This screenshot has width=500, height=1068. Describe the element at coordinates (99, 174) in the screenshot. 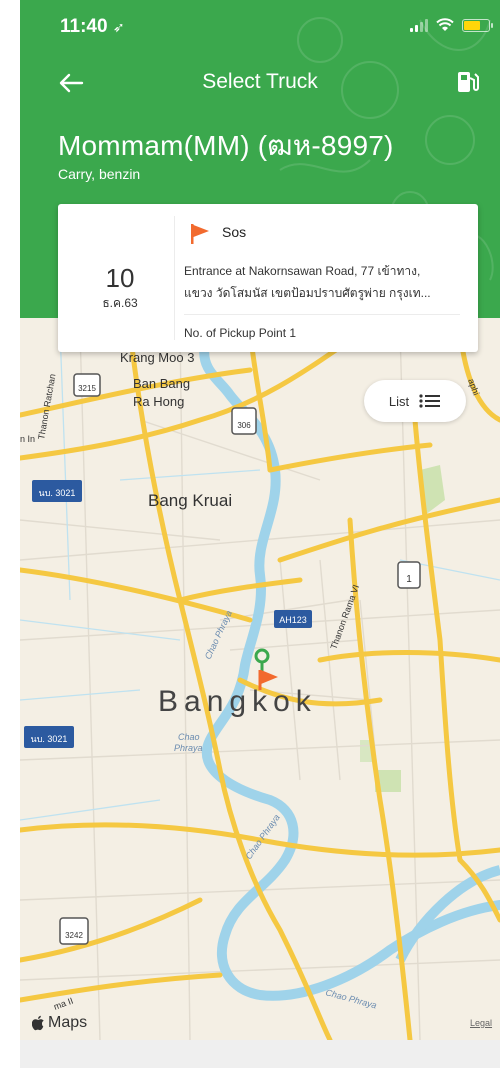

I see `truck-details: Carry, benzin` at that location.